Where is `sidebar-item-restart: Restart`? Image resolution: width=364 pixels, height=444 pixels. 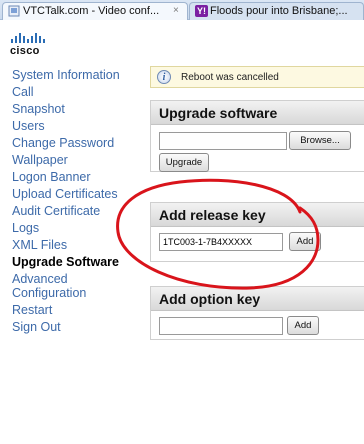
sidebar-item-restart: Restart is located at coordinates (76, 310).